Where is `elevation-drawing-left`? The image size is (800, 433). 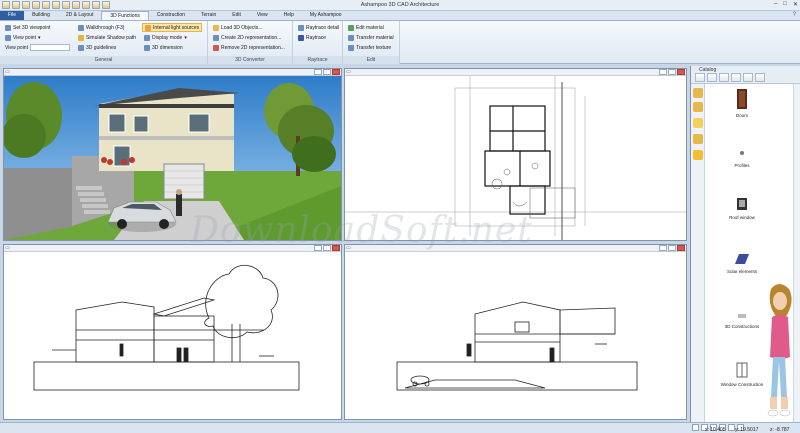
elevation-drawing-left is located at coordinates (166, 328).